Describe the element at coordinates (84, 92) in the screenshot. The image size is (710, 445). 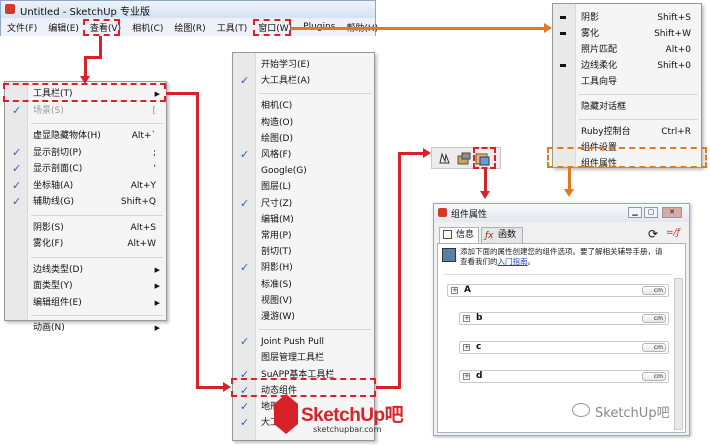
I see `toolbar-item-highlight` at that location.